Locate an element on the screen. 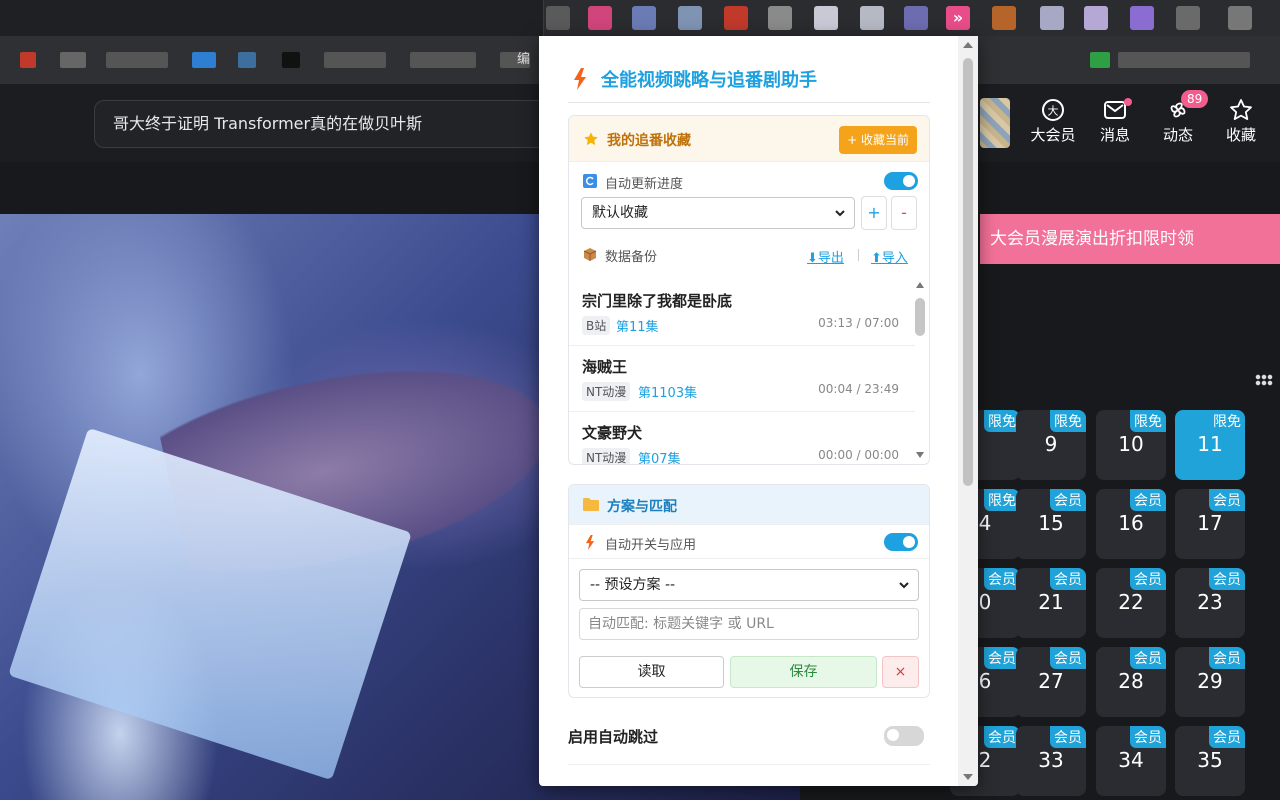 This screenshot has width=1280, height=800. add-current-button: + 收藏当前 is located at coordinates (878, 140).